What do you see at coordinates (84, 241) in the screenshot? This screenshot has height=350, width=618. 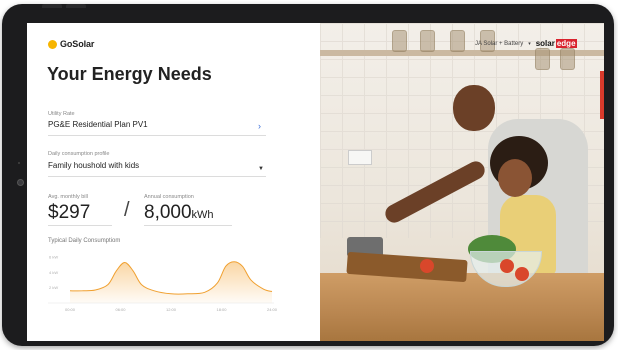 I see `chart-title: Typical Daily Consumptiom` at bounding box center [84, 241].